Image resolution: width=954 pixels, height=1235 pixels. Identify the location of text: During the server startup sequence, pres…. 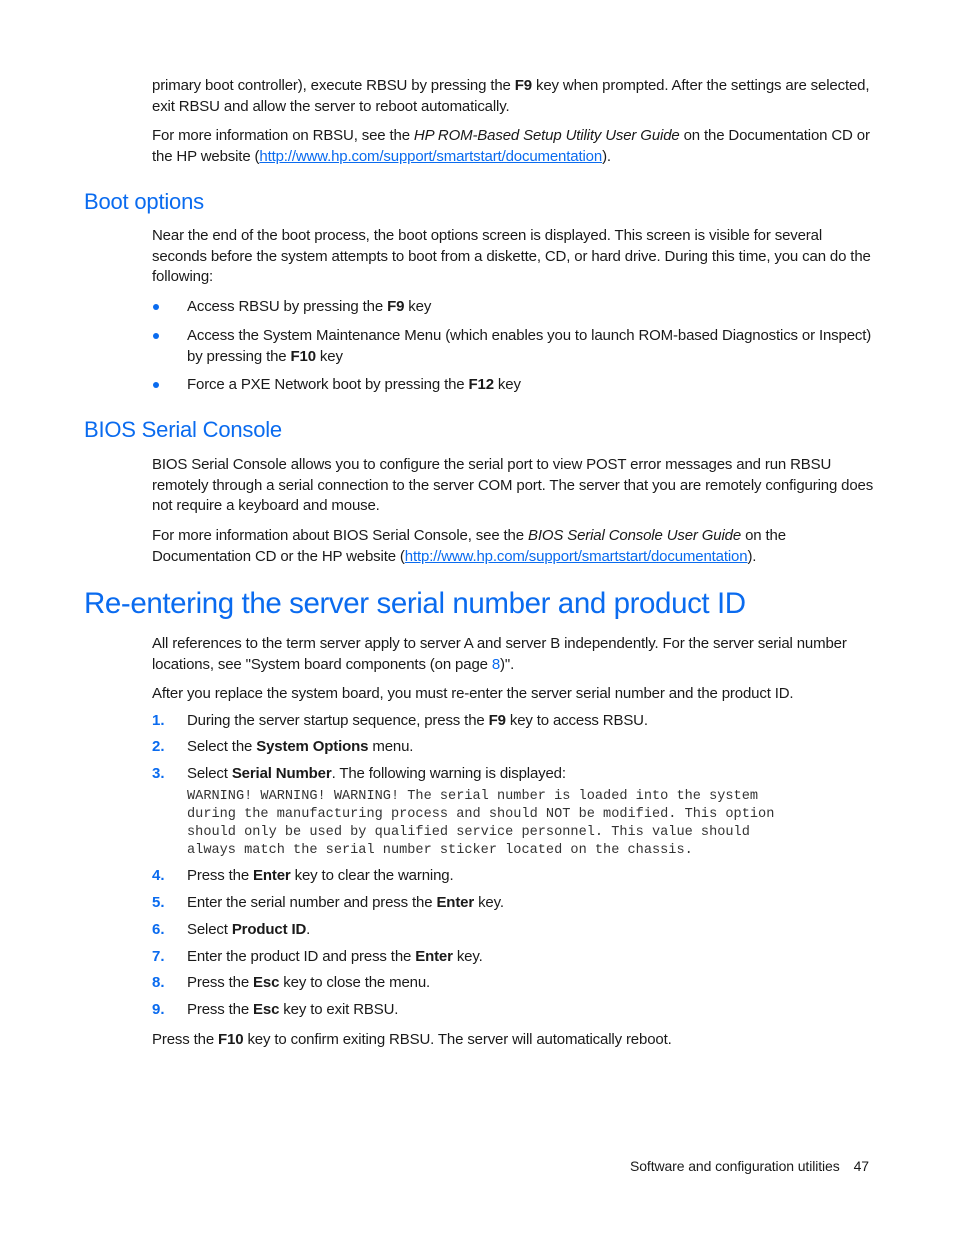
(338, 720).